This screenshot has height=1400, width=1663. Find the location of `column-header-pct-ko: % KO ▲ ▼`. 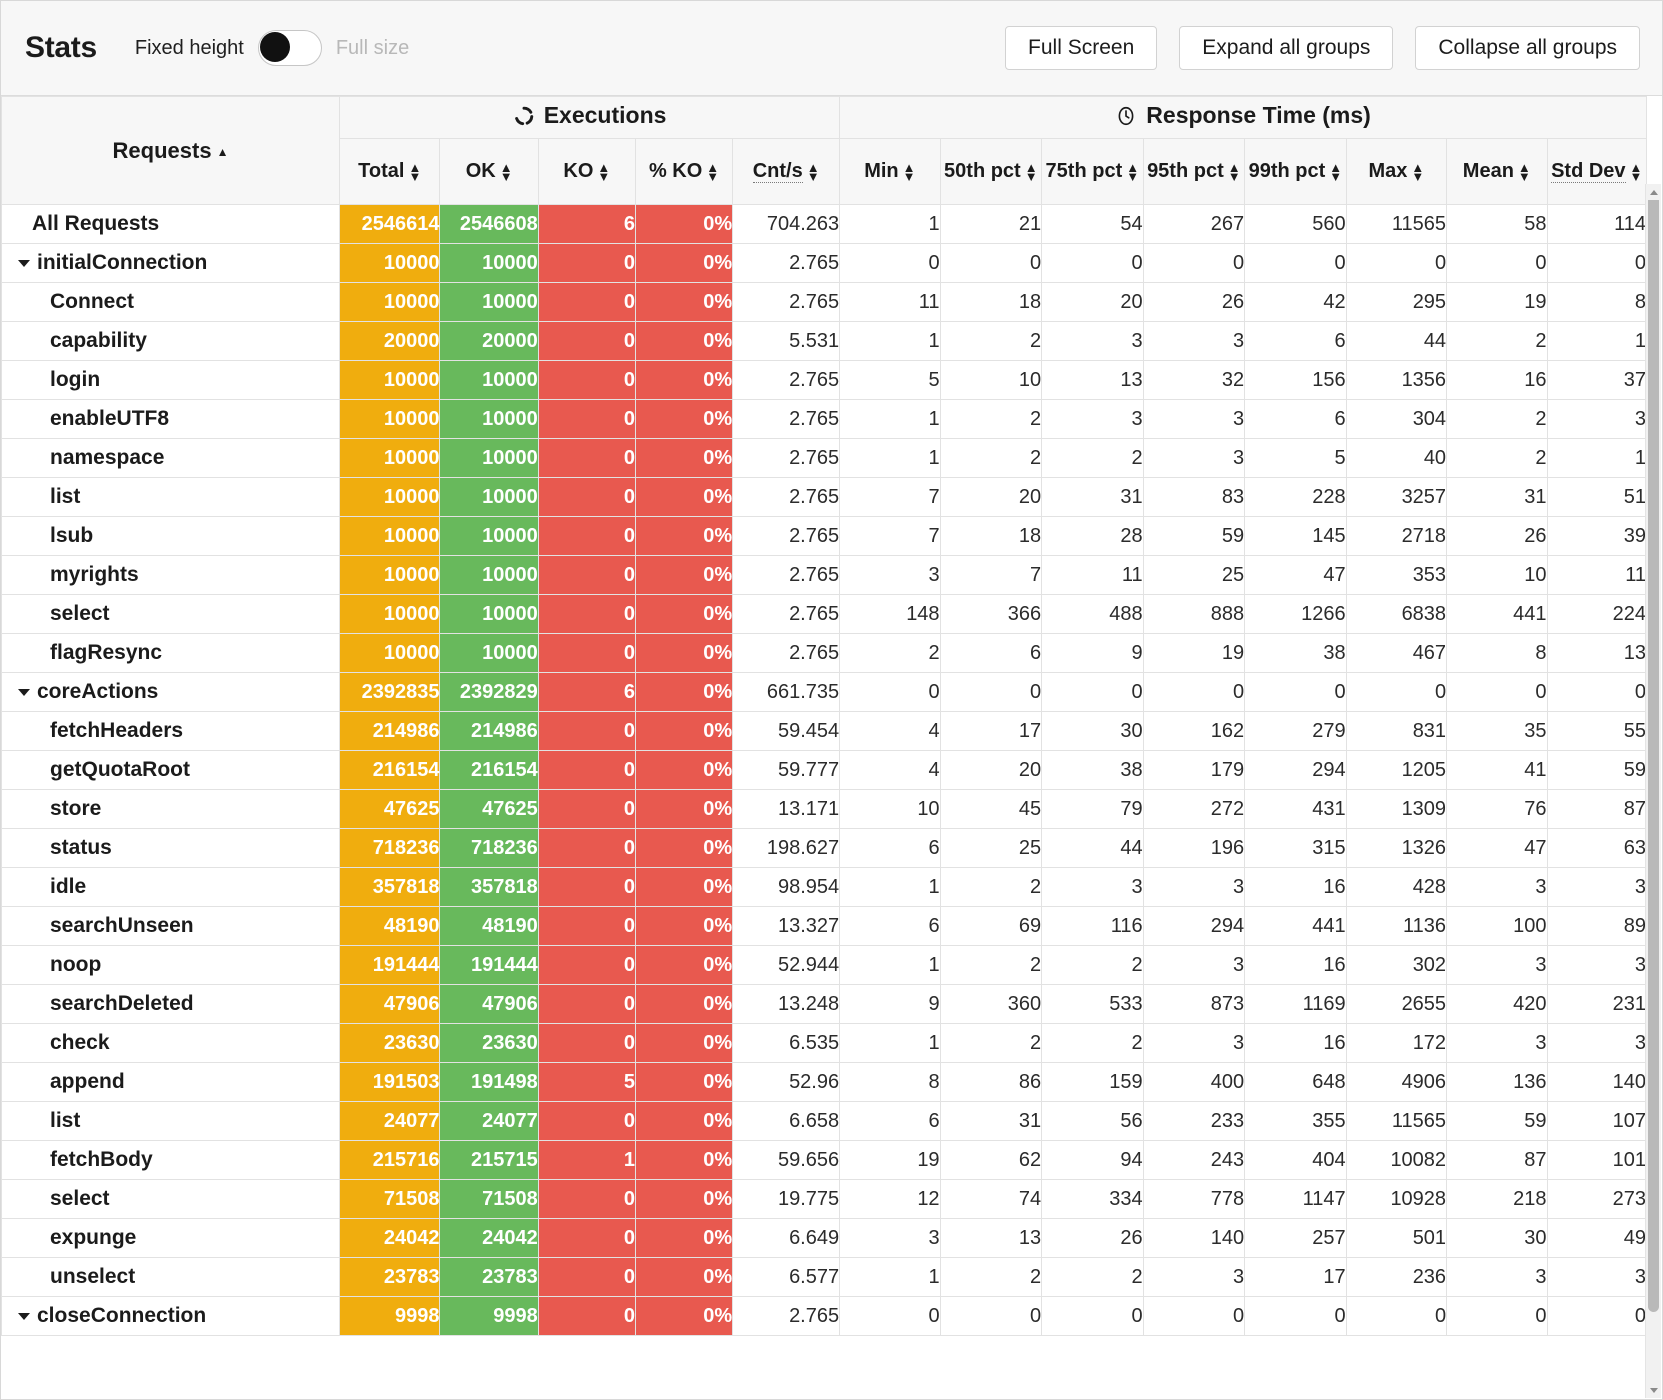

column-header-pct-ko: % KO ▲ ▼ is located at coordinates (684, 171).